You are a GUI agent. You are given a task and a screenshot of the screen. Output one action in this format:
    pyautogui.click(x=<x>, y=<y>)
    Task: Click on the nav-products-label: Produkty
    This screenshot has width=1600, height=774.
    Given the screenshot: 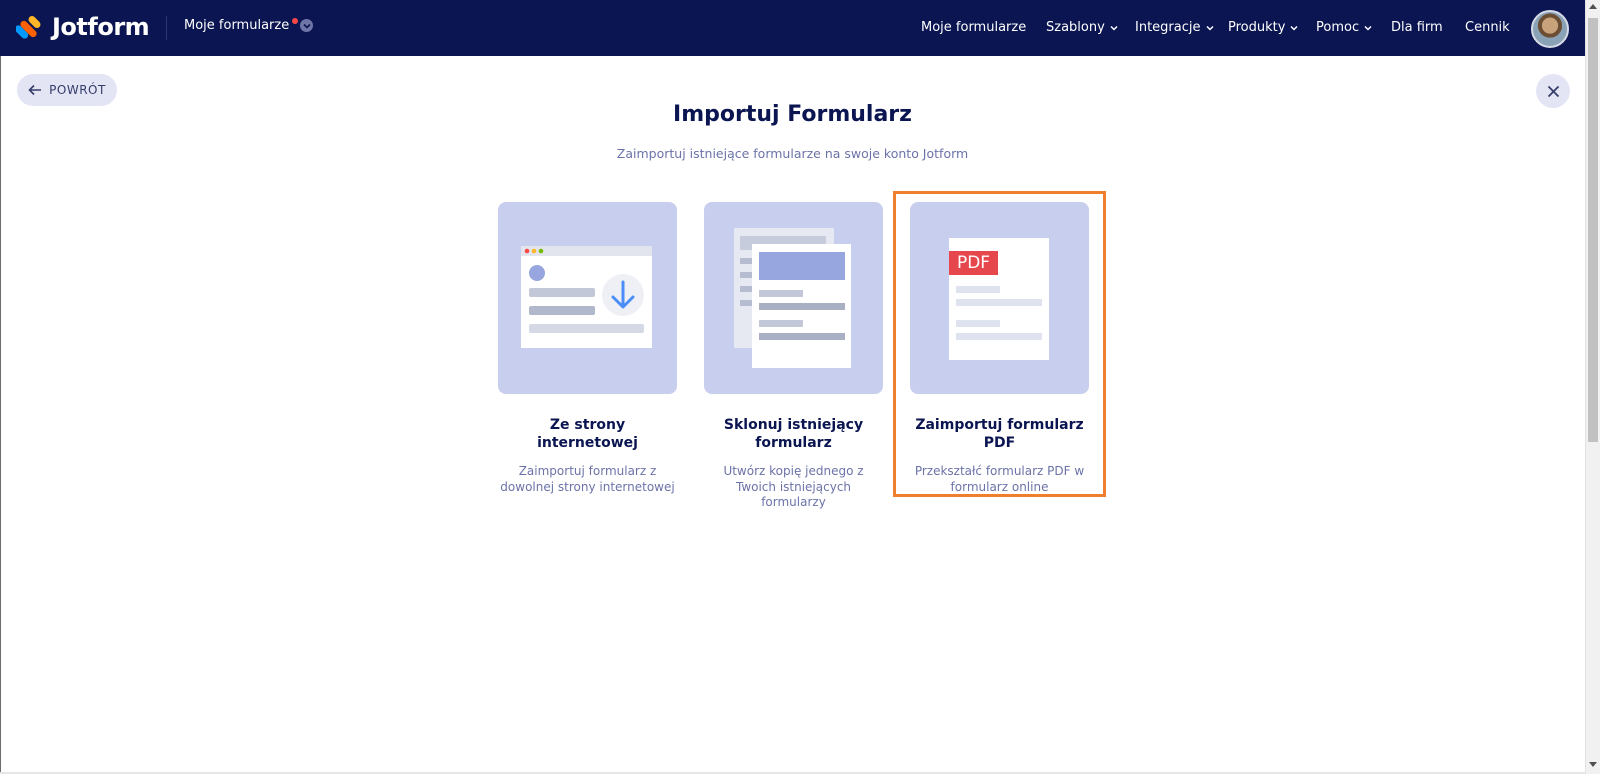 What is the action you would take?
    pyautogui.click(x=1257, y=27)
    